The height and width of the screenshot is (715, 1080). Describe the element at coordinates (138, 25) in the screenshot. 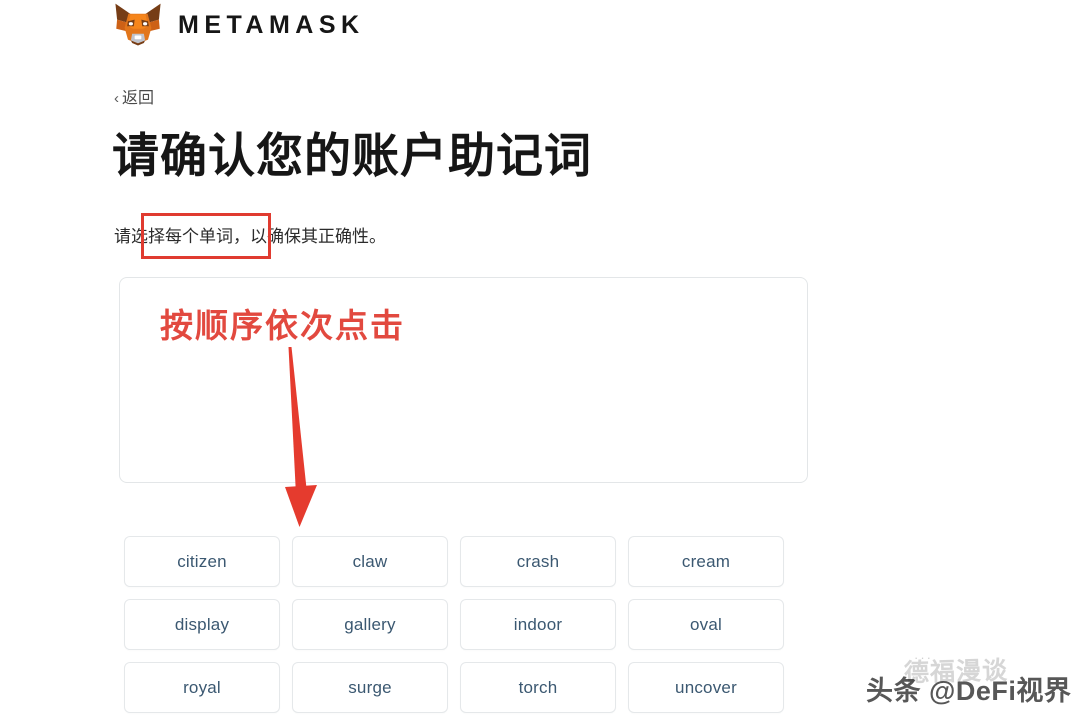

I see `metamask-fox-logo` at that location.